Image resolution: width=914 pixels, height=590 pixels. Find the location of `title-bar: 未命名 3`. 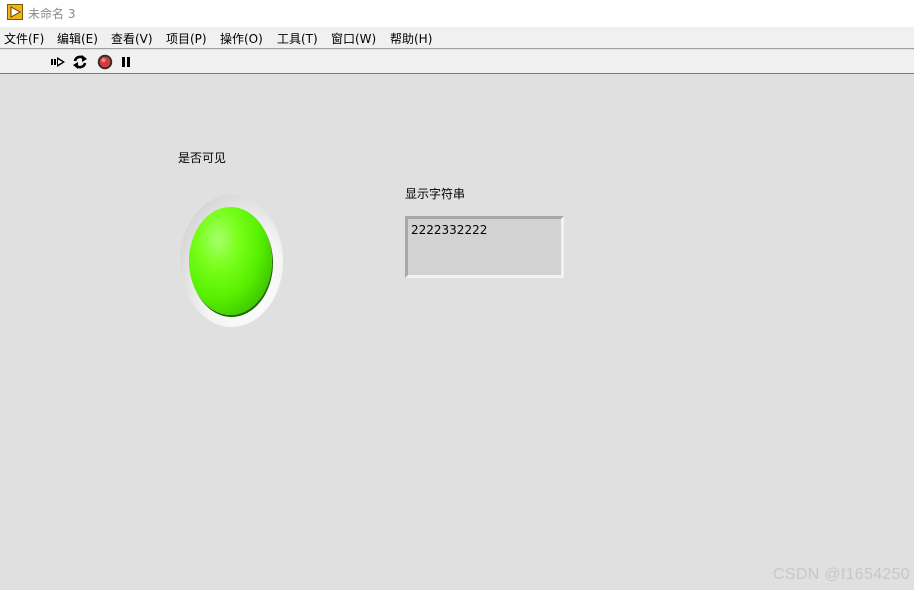

title-bar: 未命名 3 is located at coordinates (457, 13).